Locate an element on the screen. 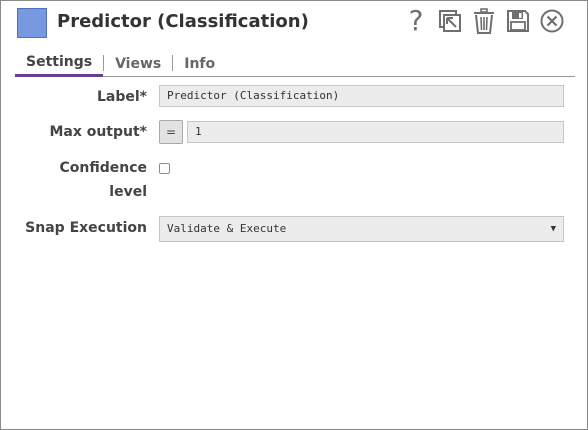 The height and width of the screenshot is (430, 588). max-output-input: 1 is located at coordinates (375, 132).